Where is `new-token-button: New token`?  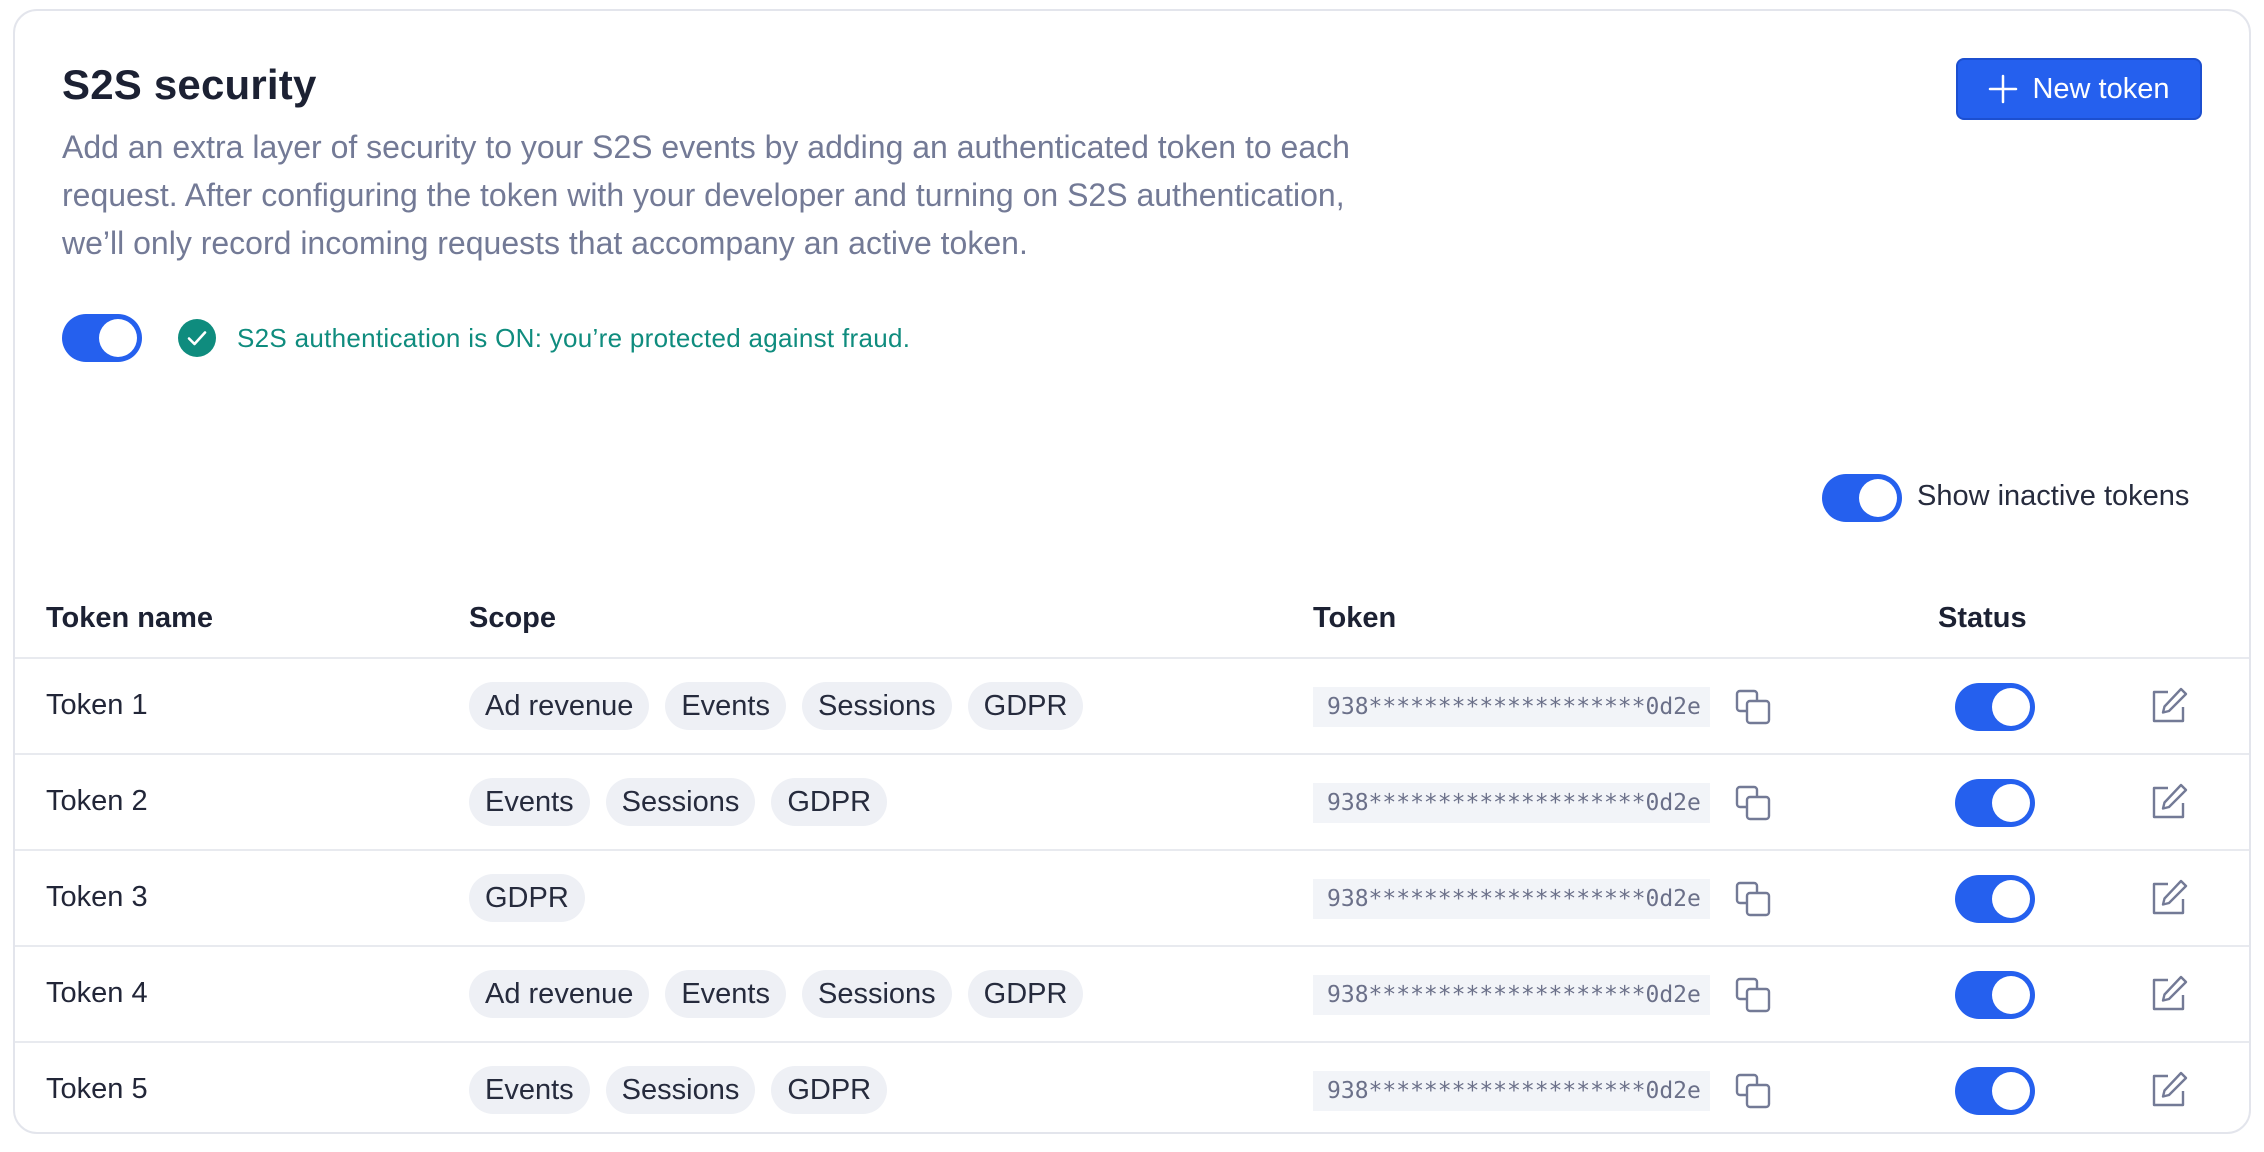 new-token-button: New token is located at coordinates (2079, 89).